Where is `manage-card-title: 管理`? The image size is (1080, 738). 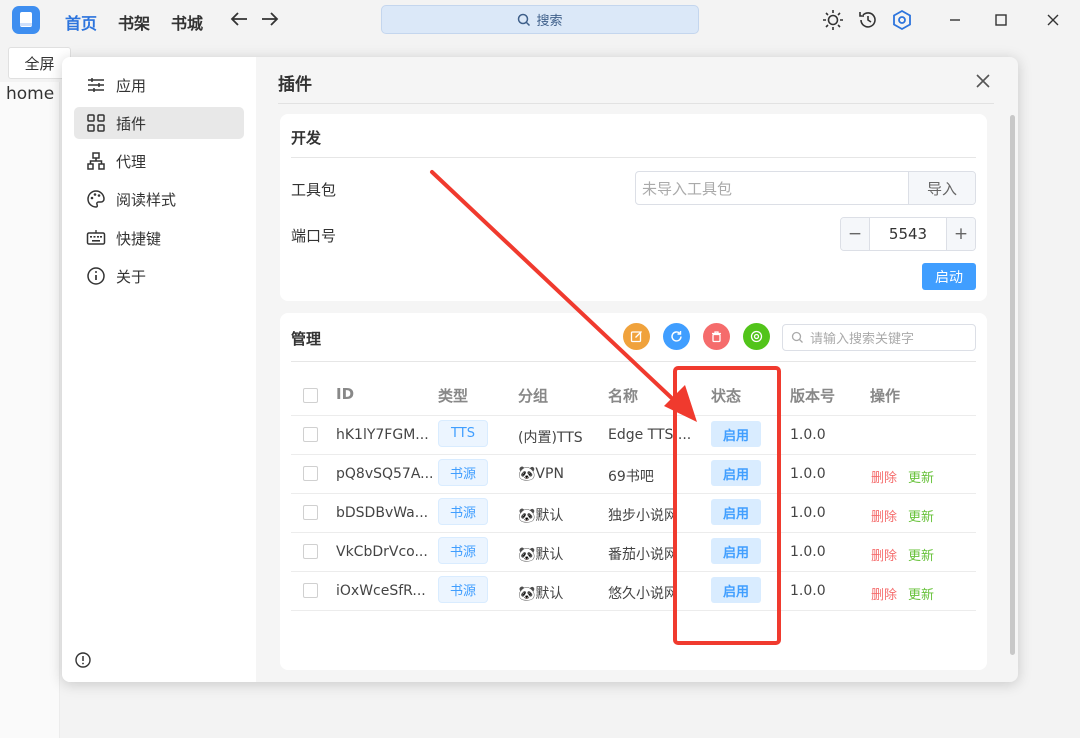
manage-card-title: 管理 is located at coordinates (306, 339).